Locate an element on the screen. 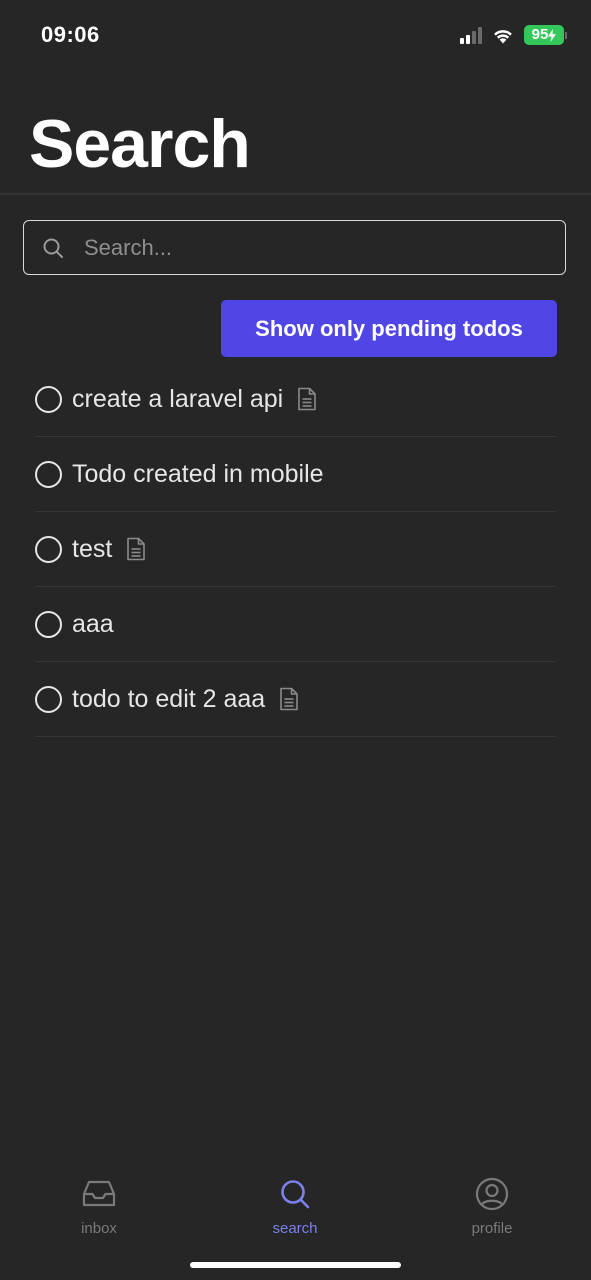 This screenshot has width=591, height=1280. search-input is located at coordinates (323, 247).